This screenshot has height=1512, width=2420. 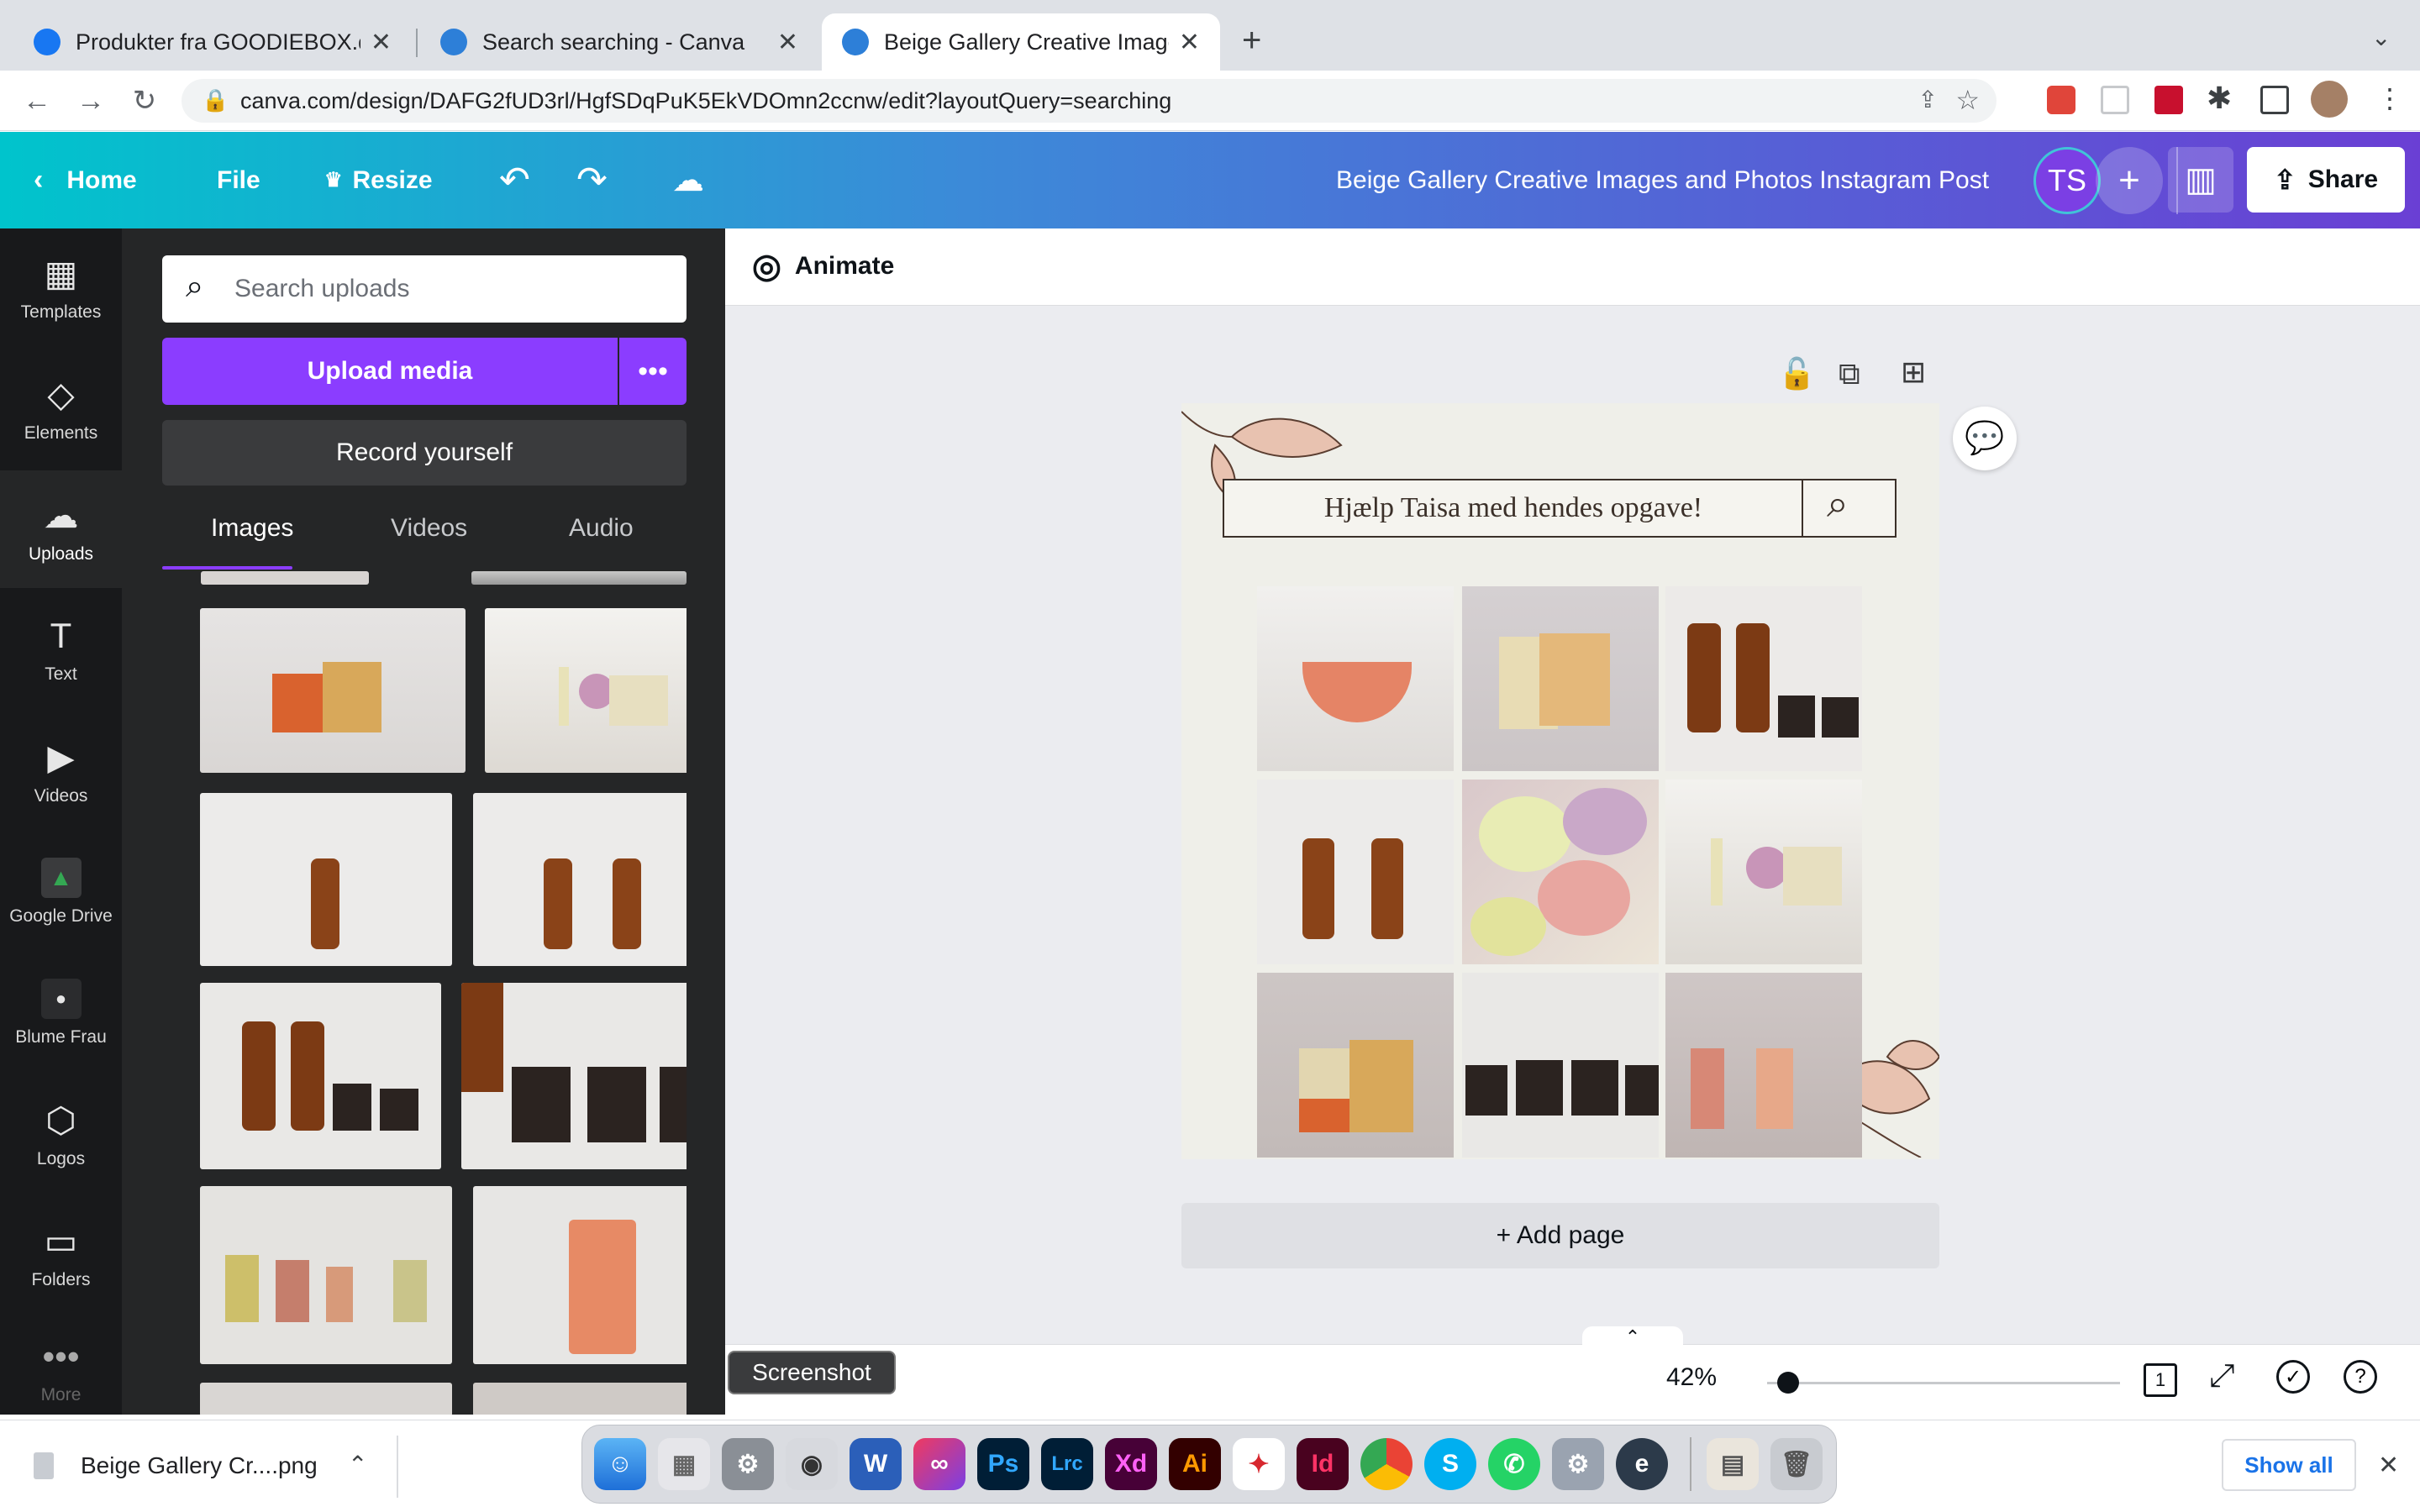 What do you see at coordinates (601, 528) in the screenshot?
I see `tab-audio: Audio` at bounding box center [601, 528].